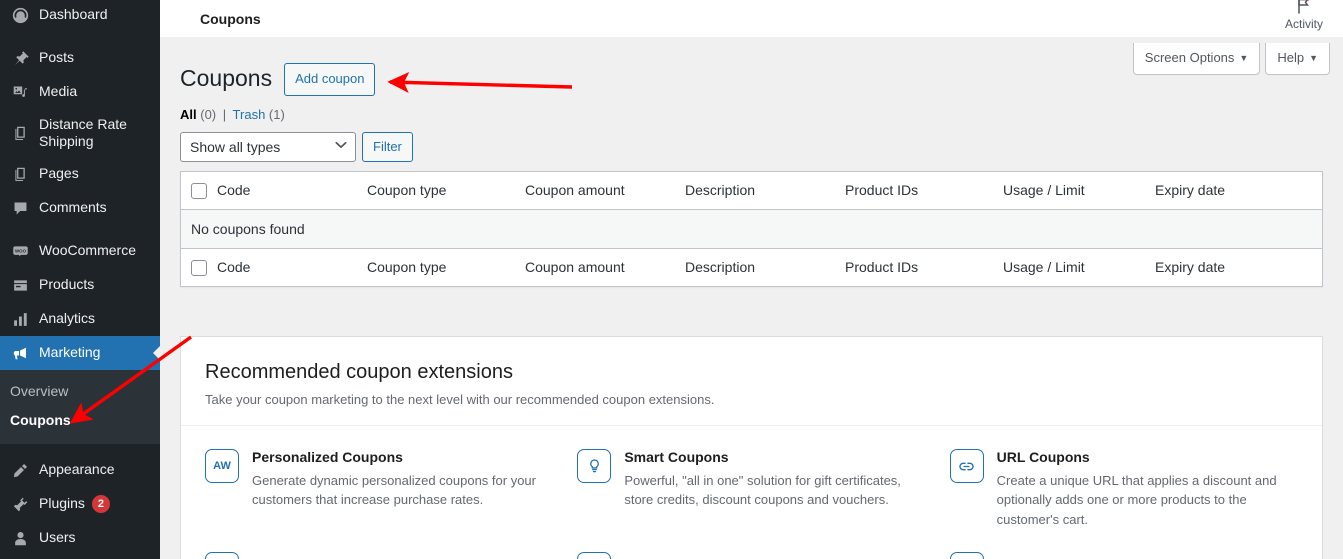 The height and width of the screenshot is (559, 1343). Describe the element at coordinates (751, 555) in the screenshot. I see `extension-card-row2-center` at that location.